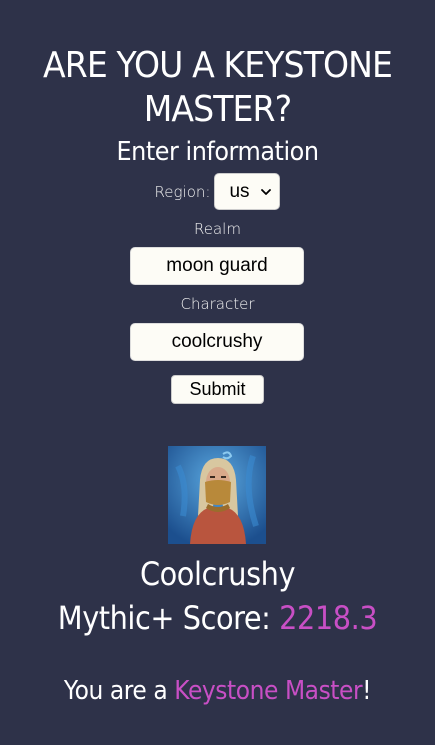 The image size is (435, 745). What do you see at coordinates (328, 618) in the screenshot?
I see `score-value: 2218.3` at bounding box center [328, 618].